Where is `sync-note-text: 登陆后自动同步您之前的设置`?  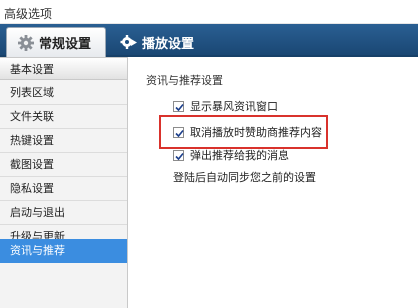
sync-note-text: 登陆后自动同步您之前的设置 is located at coordinates (244, 177).